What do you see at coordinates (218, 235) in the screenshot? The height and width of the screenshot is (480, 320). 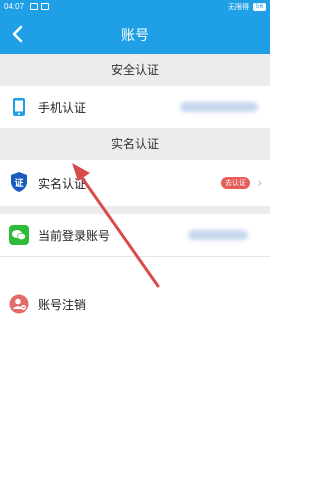 I see `account-name-redacted` at bounding box center [218, 235].